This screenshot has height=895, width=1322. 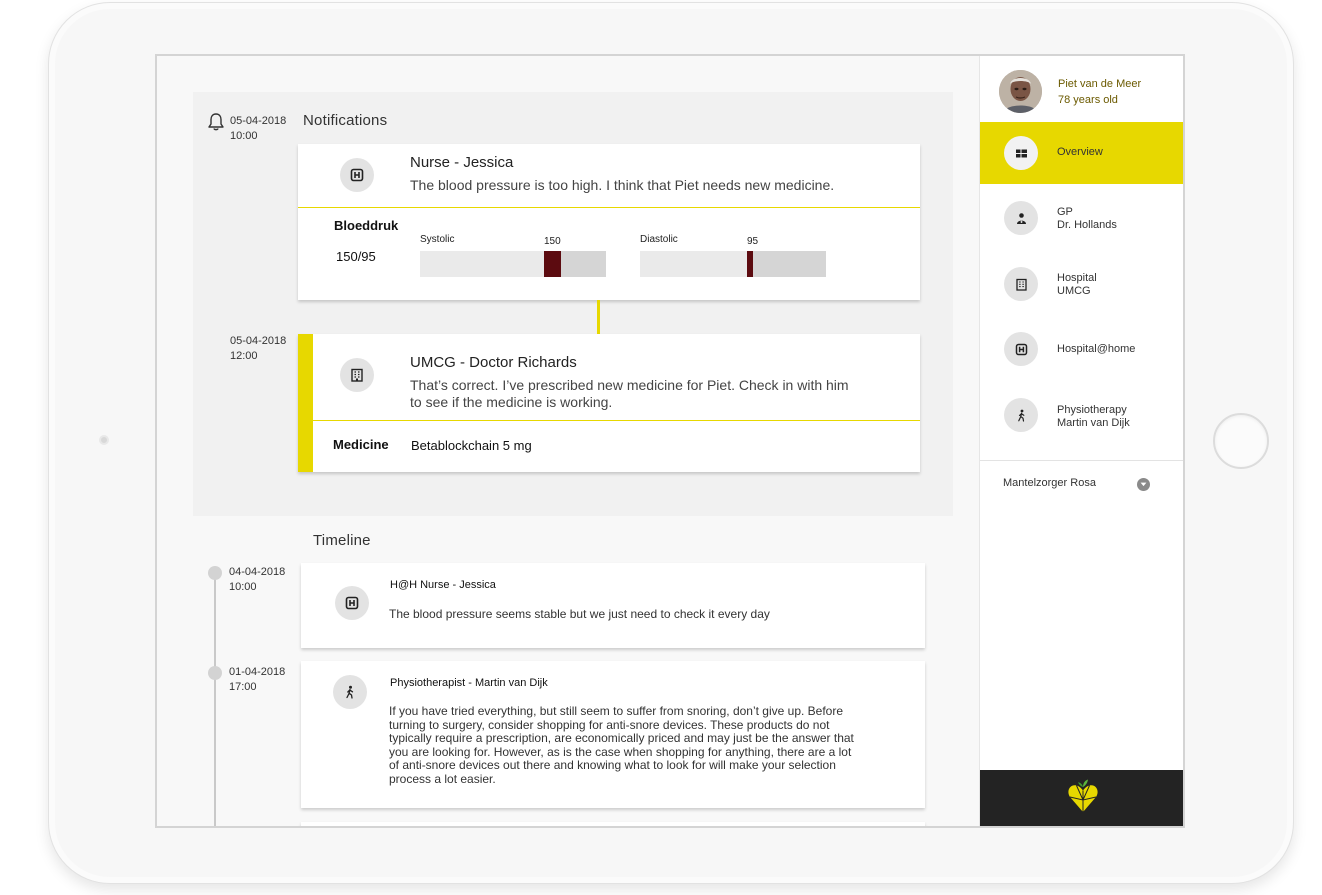 I want to click on nav-label-sub: UMCG, so click(x=1074, y=291).